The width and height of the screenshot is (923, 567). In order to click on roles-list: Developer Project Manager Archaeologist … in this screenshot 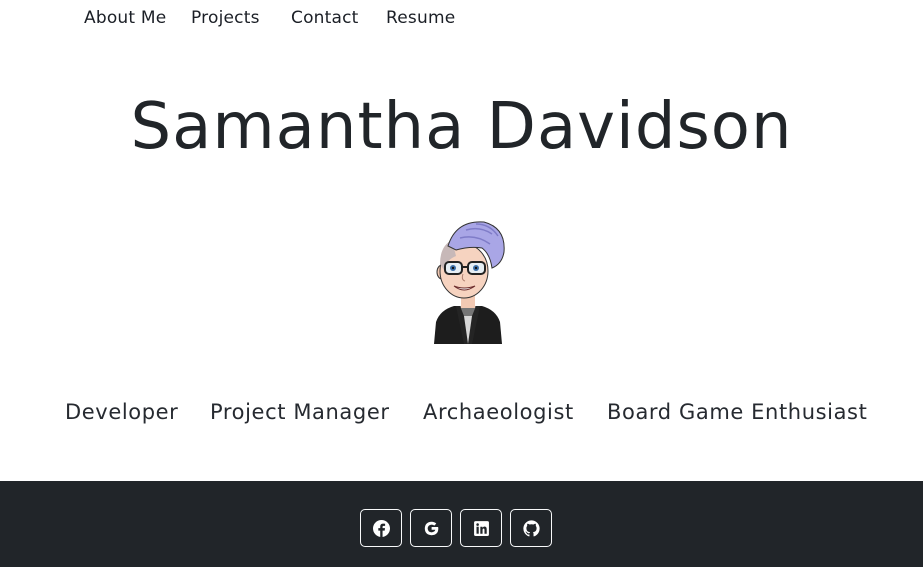, I will do `click(461, 416)`.